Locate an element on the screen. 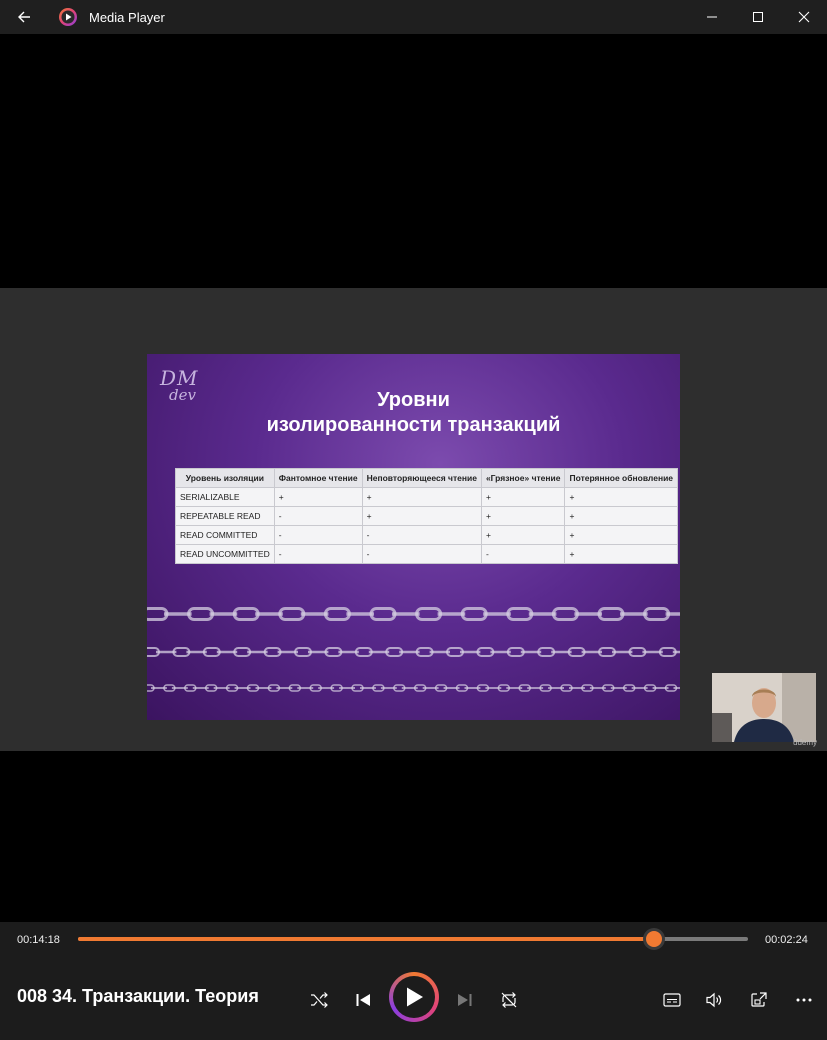 This screenshot has height=1040, width=827. minimize-button is located at coordinates (712, 17).